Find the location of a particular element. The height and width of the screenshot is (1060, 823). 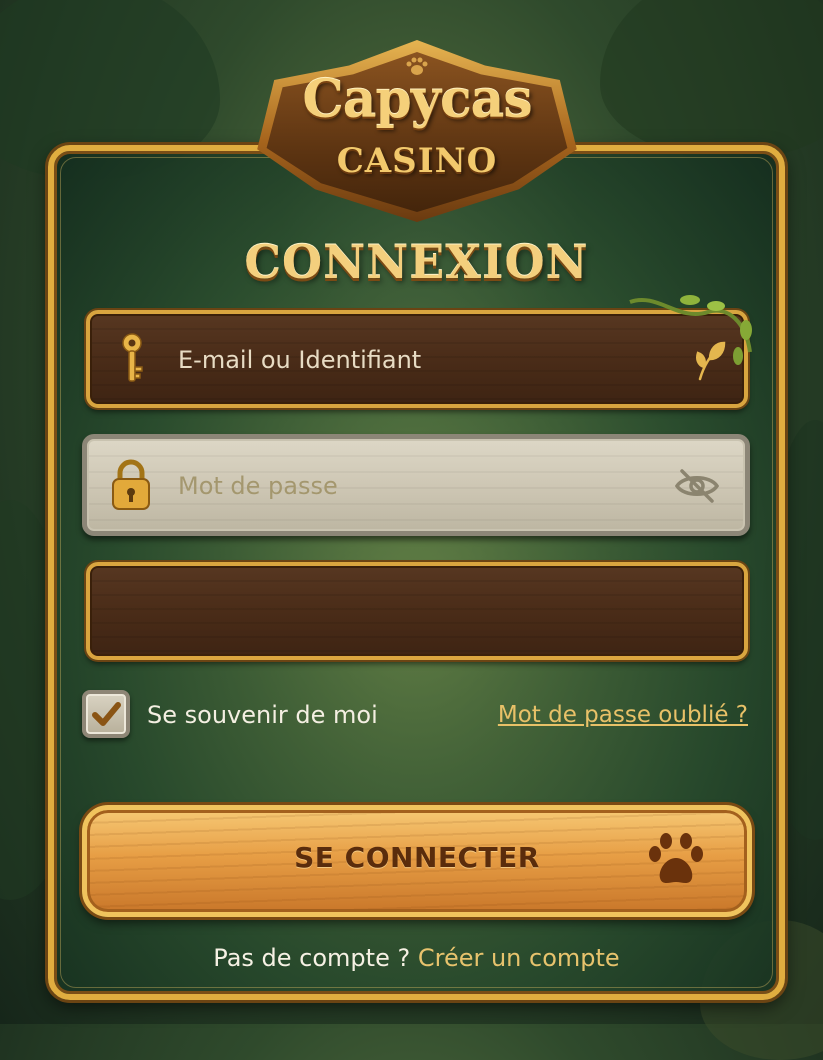

eye-slash-icon is located at coordinates (697, 486).